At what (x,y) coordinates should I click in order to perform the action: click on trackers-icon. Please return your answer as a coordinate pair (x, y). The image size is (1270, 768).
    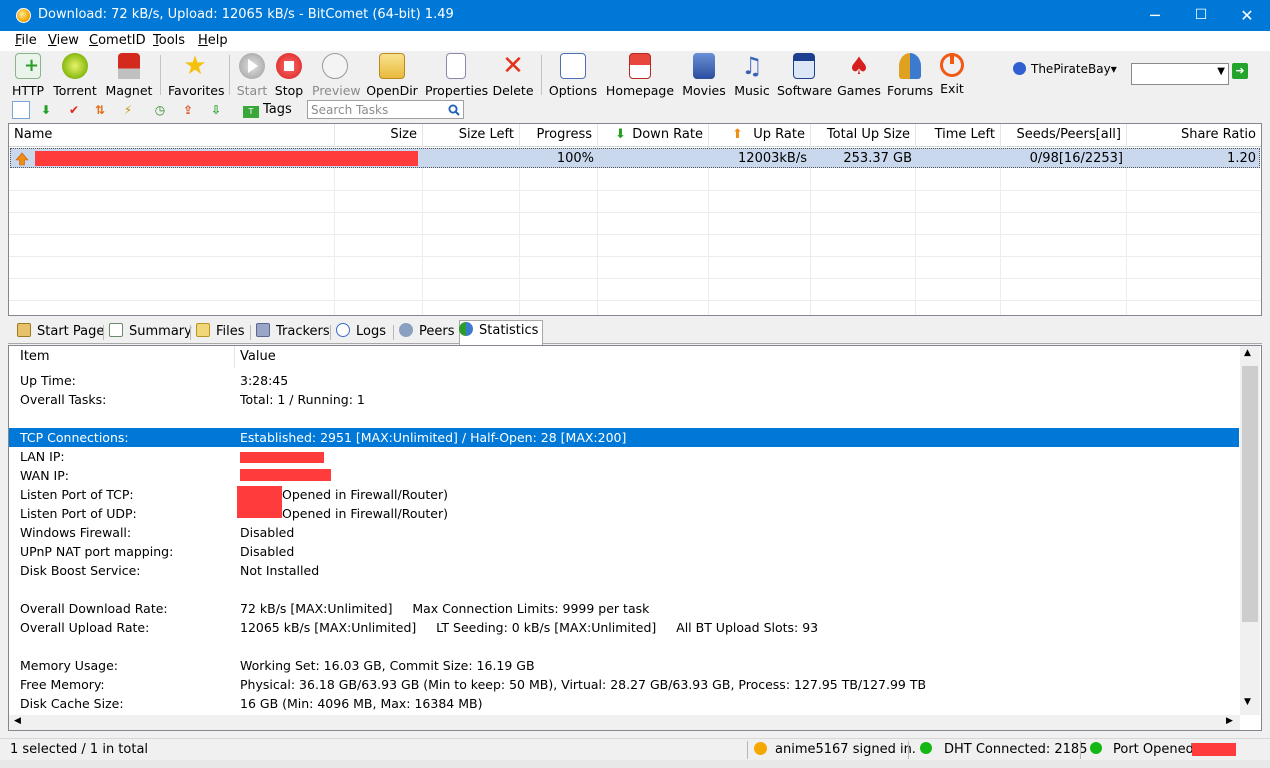
    Looking at the image, I should click on (263, 330).